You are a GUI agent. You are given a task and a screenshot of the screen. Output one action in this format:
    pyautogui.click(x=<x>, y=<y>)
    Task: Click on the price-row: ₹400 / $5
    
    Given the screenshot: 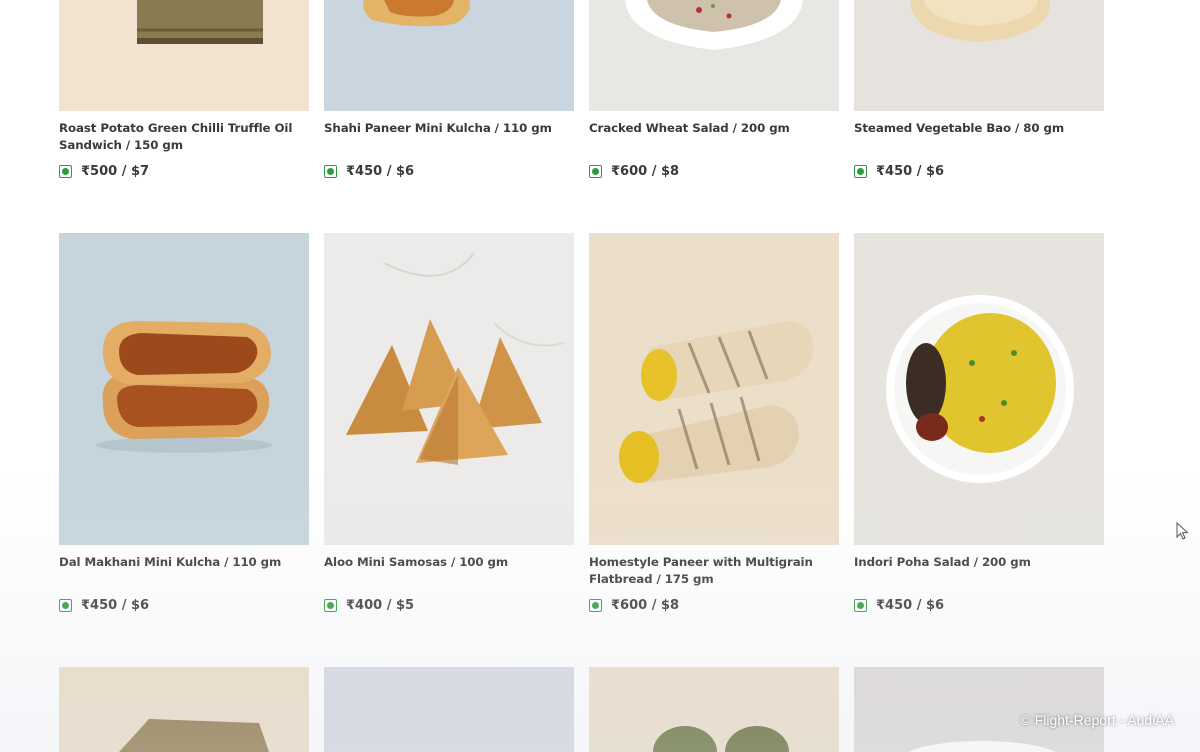 What is the action you would take?
    pyautogui.click(x=369, y=605)
    